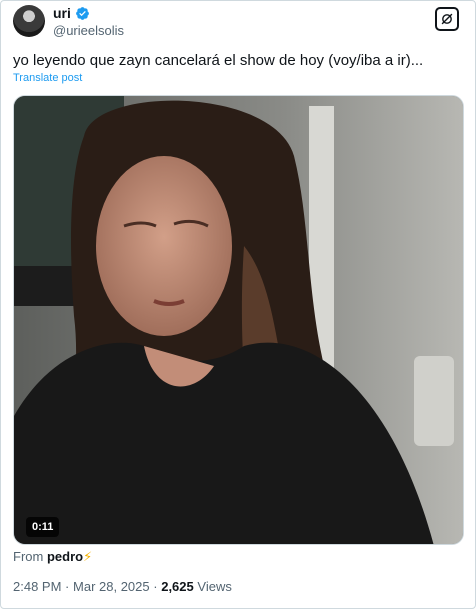 This screenshot has height=609, width=476. What do you see at coordinates (177, 586) in the screenshot?
I see `views-count: 2,625` at bounding box center [177, 586].